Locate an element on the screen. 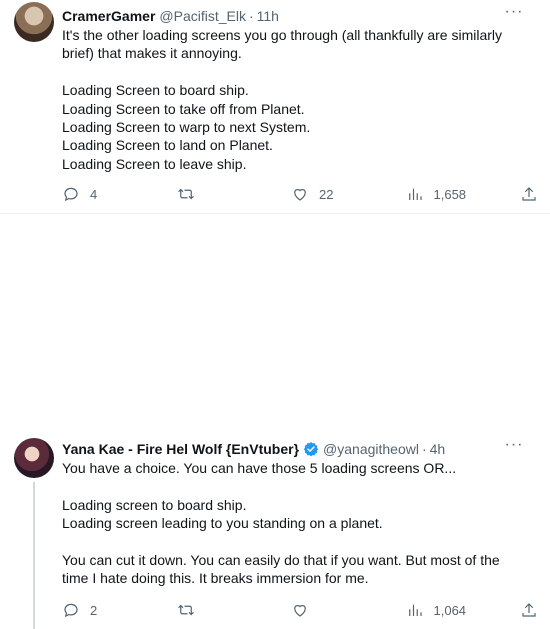 This screenshot has width=550, height=629. reply-count: 2 is located at coordinates (94, 610).